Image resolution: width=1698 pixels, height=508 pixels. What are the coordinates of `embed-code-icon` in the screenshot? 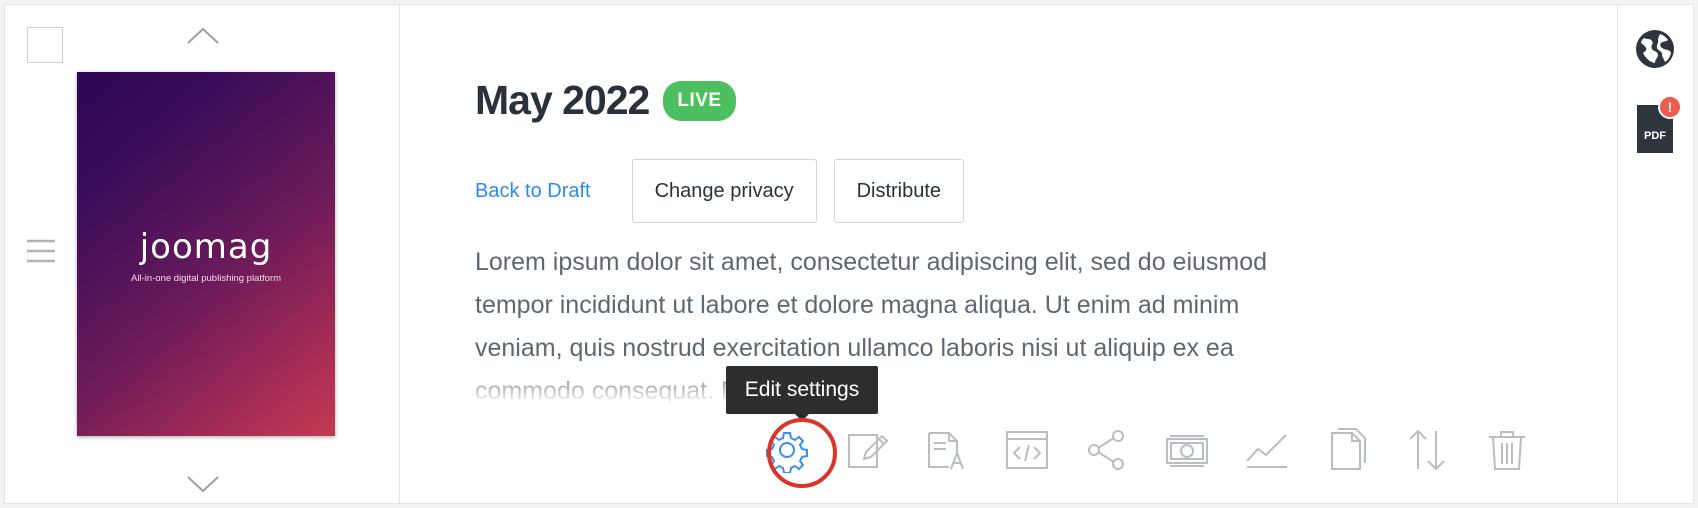 It's located at (1027, 450).